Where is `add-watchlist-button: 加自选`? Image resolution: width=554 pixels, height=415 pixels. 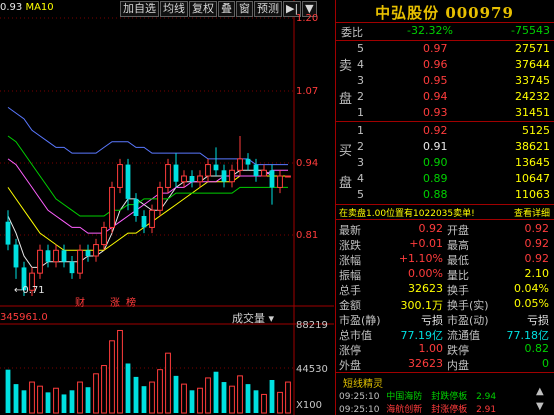 add-watchlist-button: 加自选 is located at coordinates (139, 9).